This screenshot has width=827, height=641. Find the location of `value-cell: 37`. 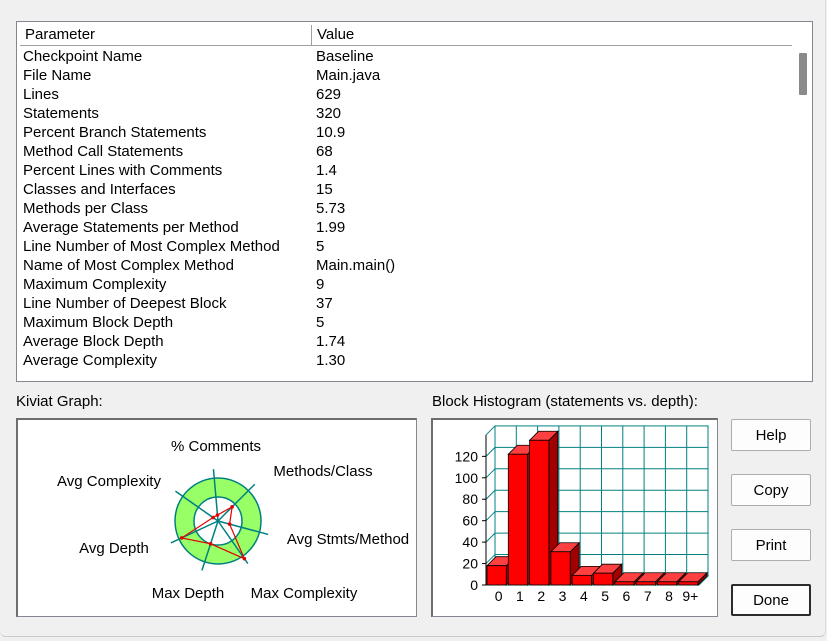

value-cell: 37 is located at coordinates (324, 303).